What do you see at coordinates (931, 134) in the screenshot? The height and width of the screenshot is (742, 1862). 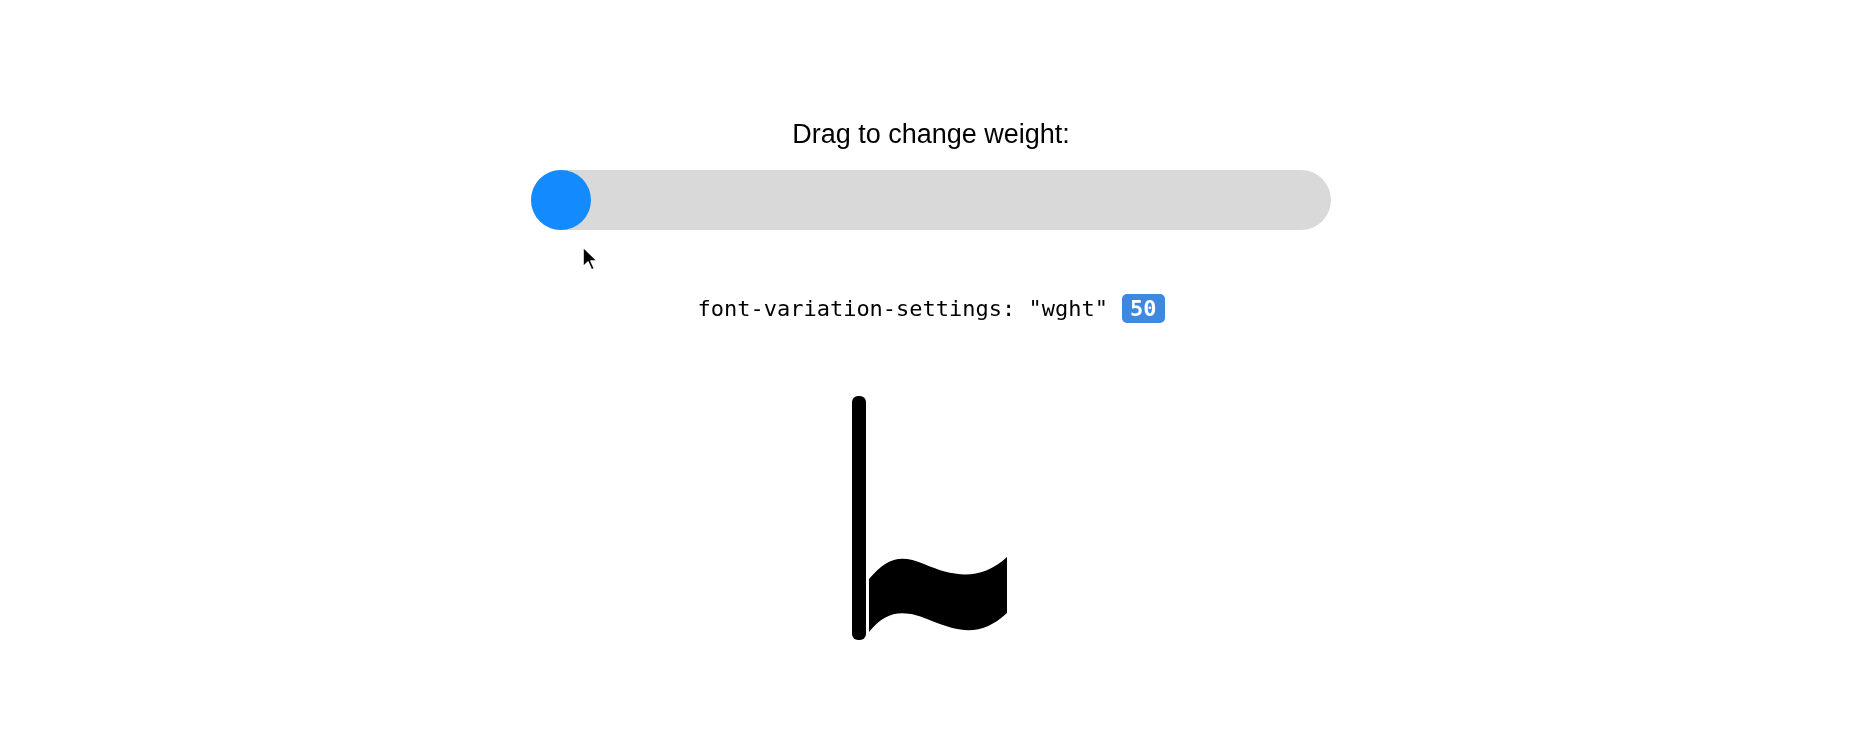 I see `heading: Drag to change weight:` at bounding box center [931, 134].